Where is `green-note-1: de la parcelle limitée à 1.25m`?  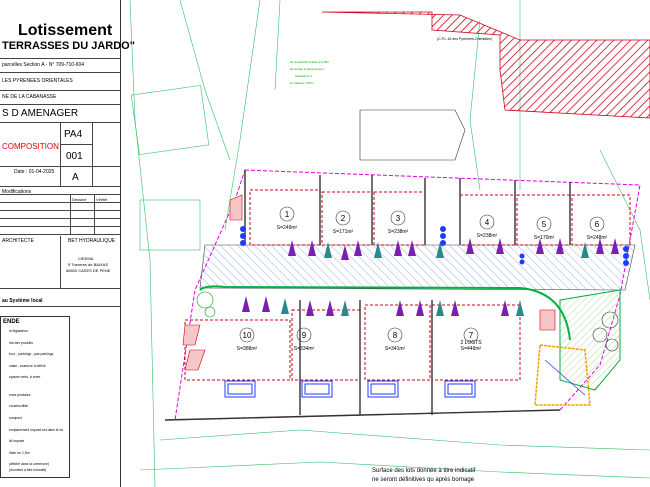 green-note-1: de la parcelle limitée à 1.25m is located at coordinates (310, 62).